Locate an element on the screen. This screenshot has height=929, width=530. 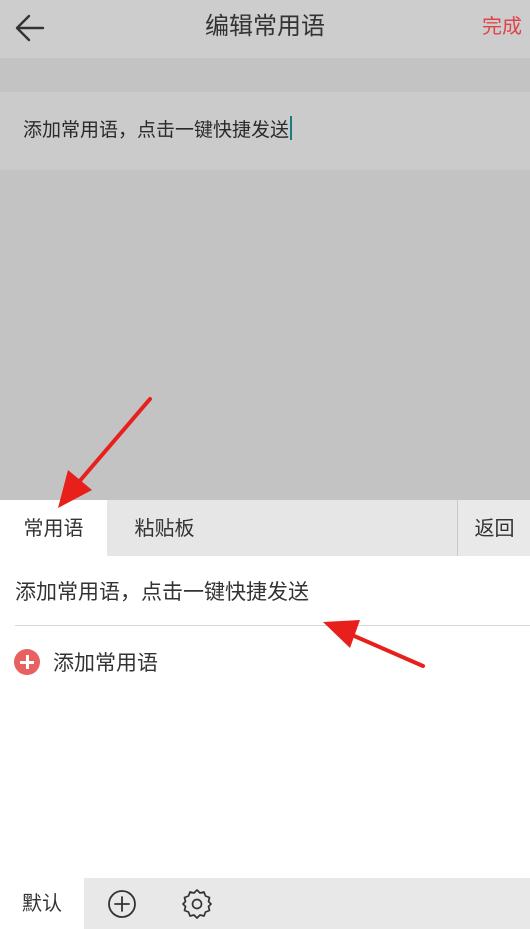
tab-clipboard: 粘贴板 is located at coordinates (164, 528).